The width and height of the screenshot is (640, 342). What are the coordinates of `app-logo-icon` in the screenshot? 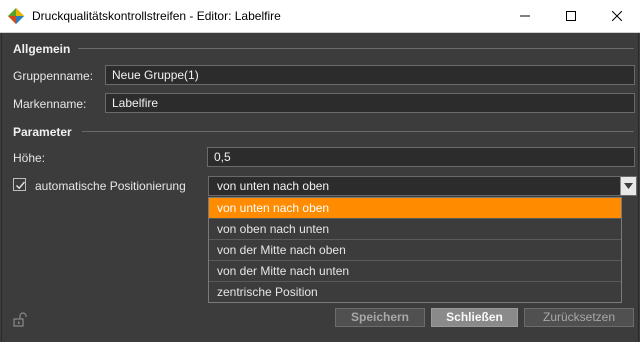 It's located at (16, 16).